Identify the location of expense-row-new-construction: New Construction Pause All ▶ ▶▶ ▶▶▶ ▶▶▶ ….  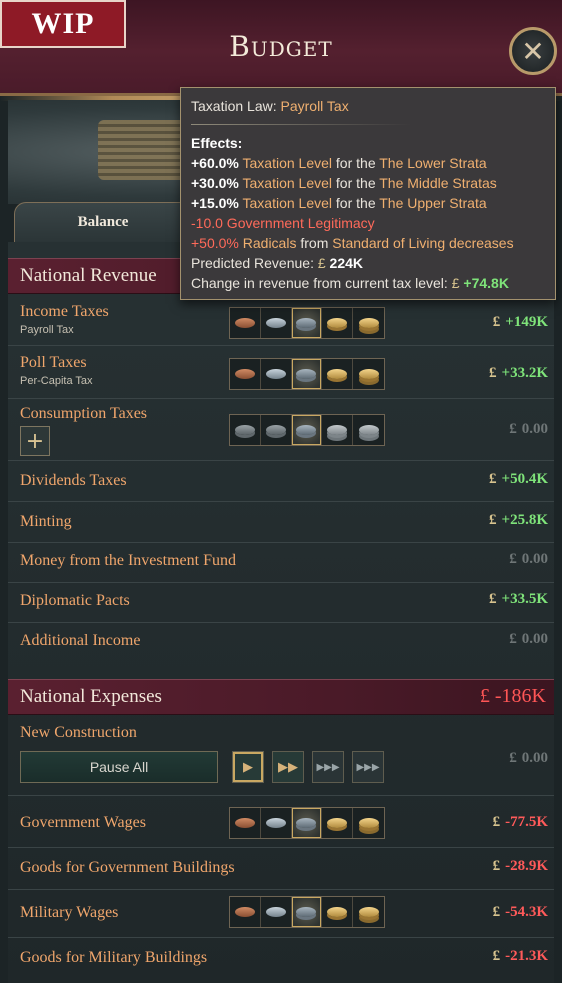
(281, 757).